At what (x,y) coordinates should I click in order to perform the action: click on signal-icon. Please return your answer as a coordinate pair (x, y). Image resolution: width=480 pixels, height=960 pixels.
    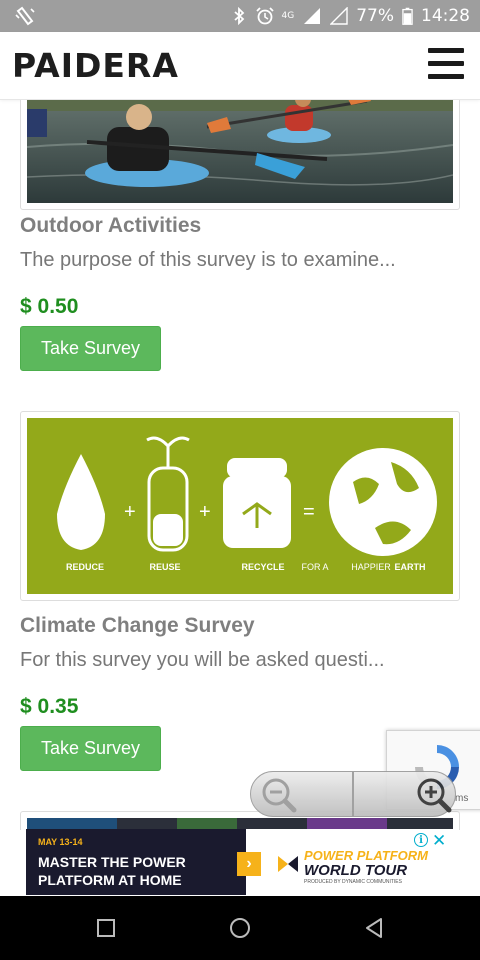
    Looking at the image, I should click on (312, 16).